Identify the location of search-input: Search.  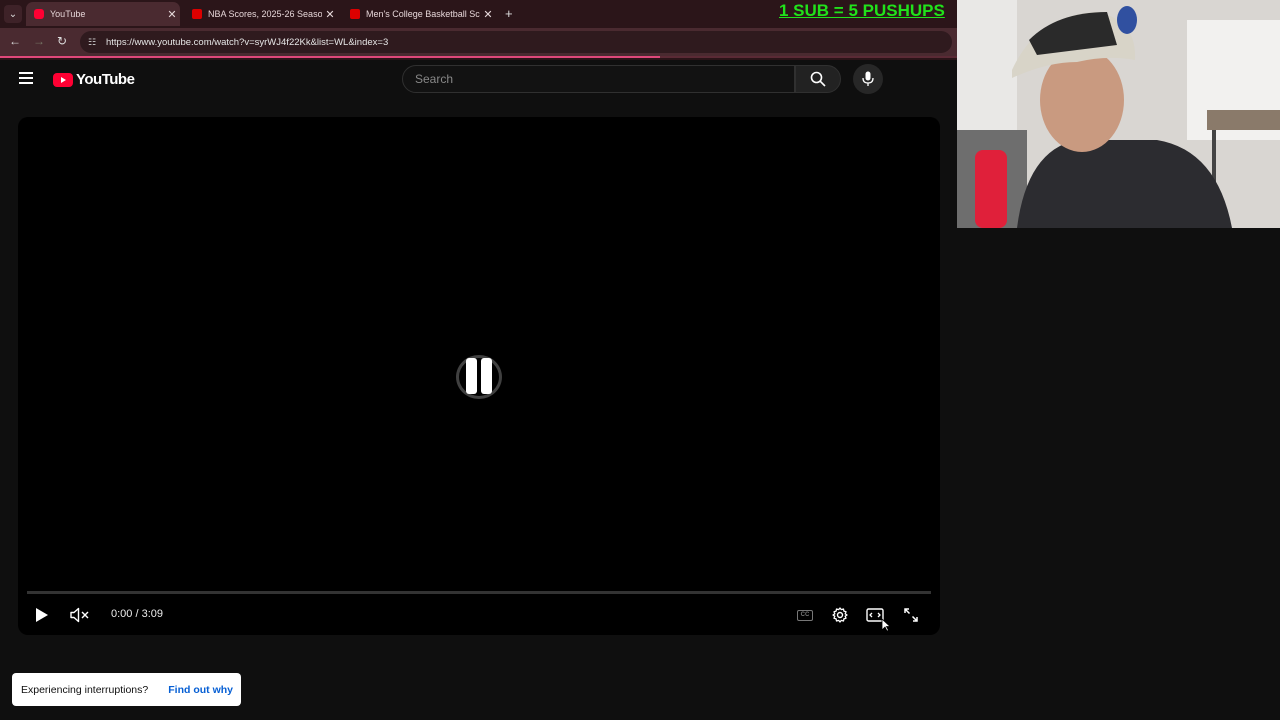
(598, 79).